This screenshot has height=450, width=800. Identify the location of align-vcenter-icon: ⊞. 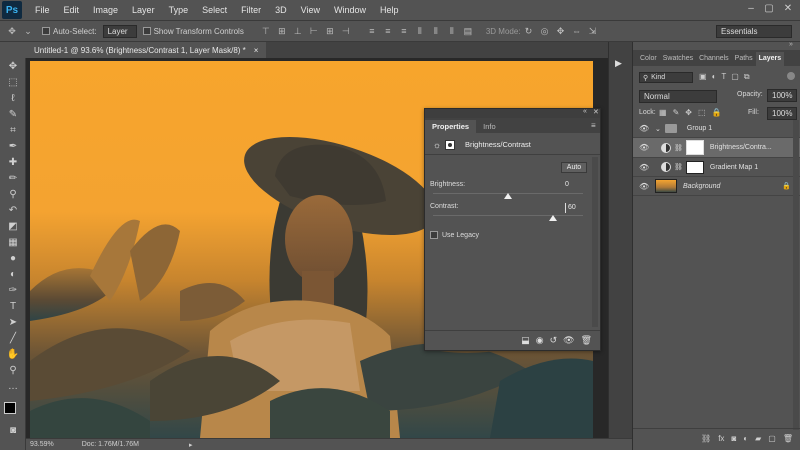
(282, 31).